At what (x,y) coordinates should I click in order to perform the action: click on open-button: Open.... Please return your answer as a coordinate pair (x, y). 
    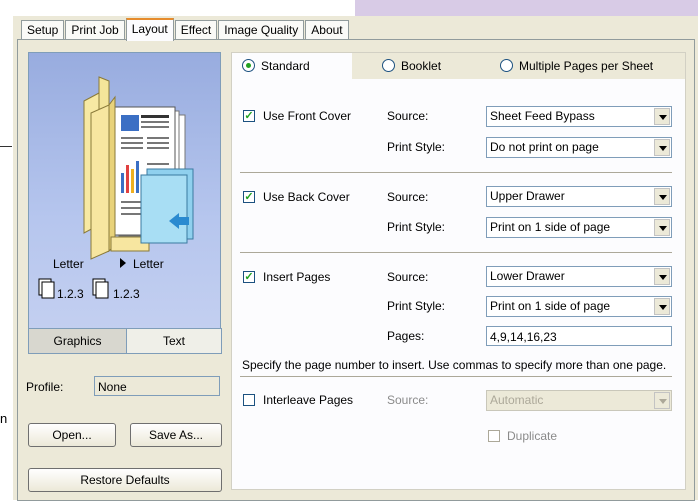
    Looking at the image, I should click on (72, 435).